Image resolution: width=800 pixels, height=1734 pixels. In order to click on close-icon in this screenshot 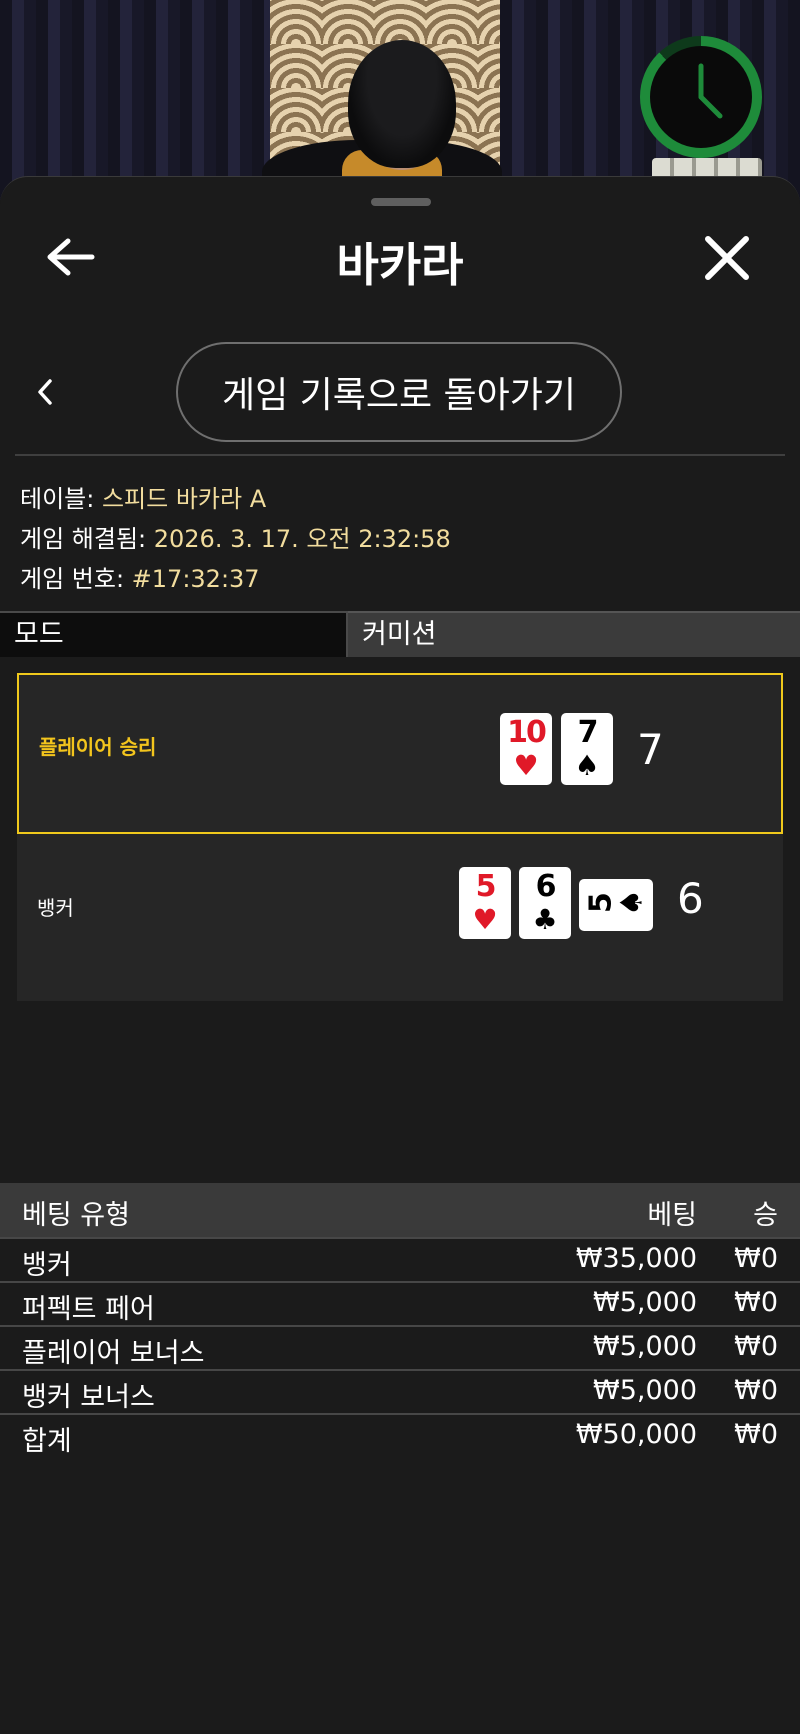, I will do `click(727, 258)`.